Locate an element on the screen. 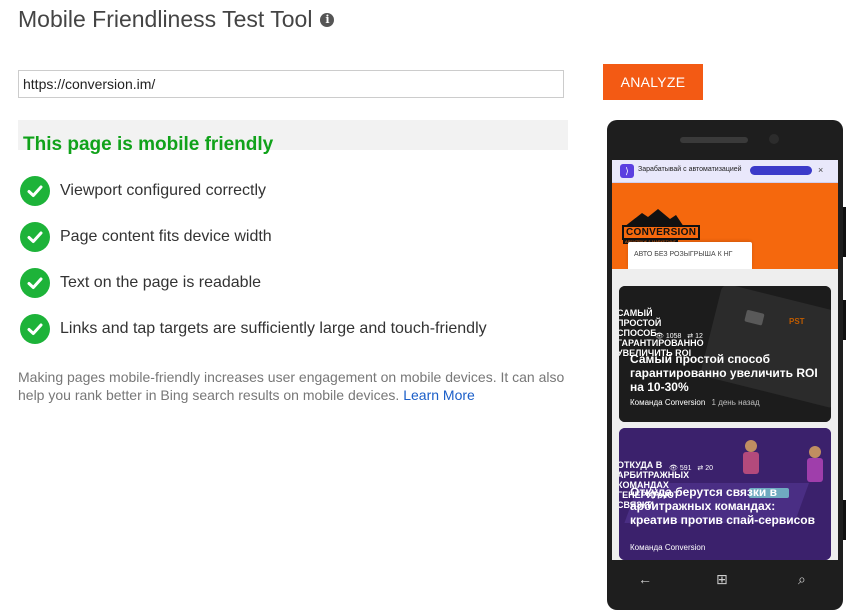 Image resolution: width=855 pixels, height=615 pixels. comments-count: 12 is located at coordinates (699, 336).